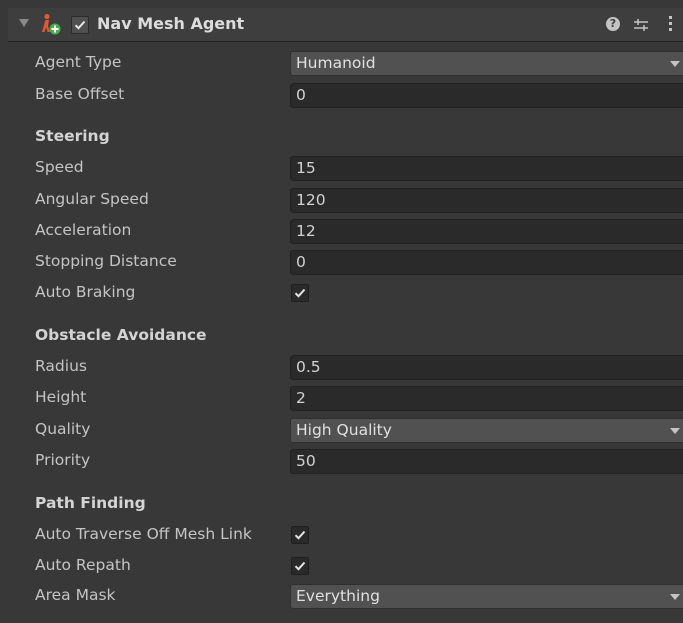 The width and height of the screenshot is (683, 623). I want to click on base-offset-row: Base Offset 0, so click(345, 95).